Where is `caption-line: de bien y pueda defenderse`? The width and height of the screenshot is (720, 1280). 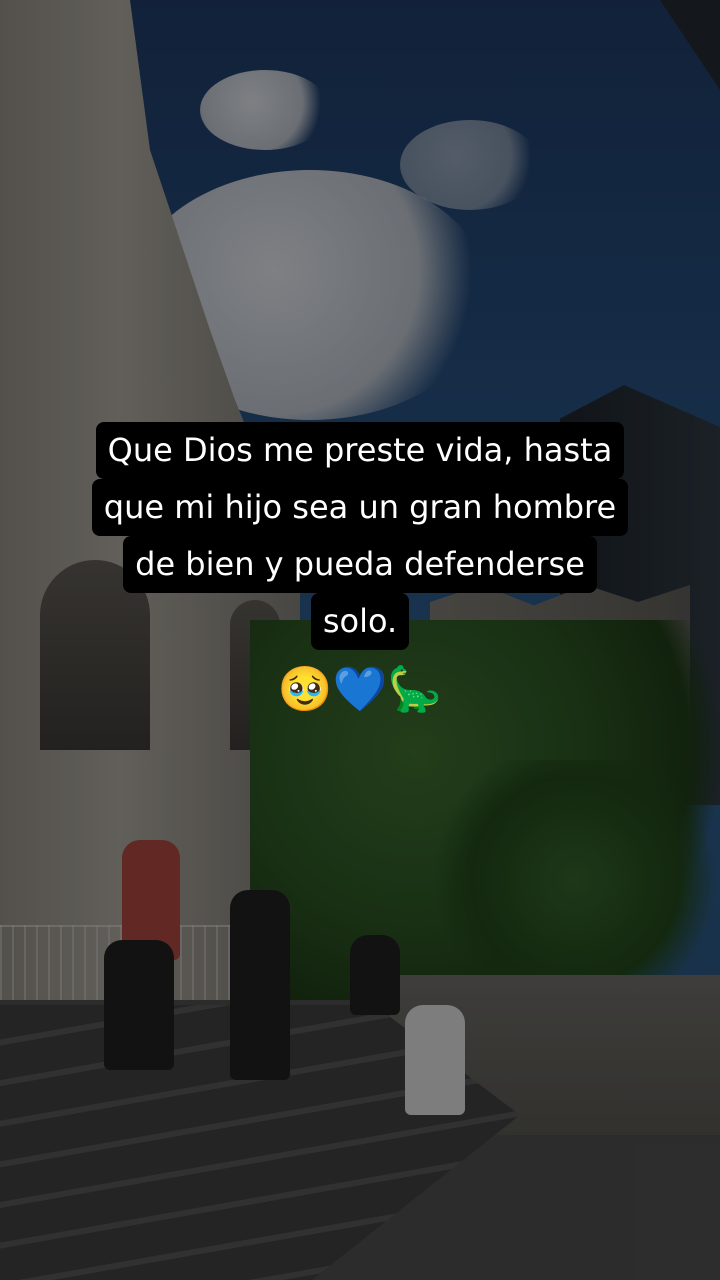
caption-line: de bien y pueda defenderse is located at coordinates (360, 564).